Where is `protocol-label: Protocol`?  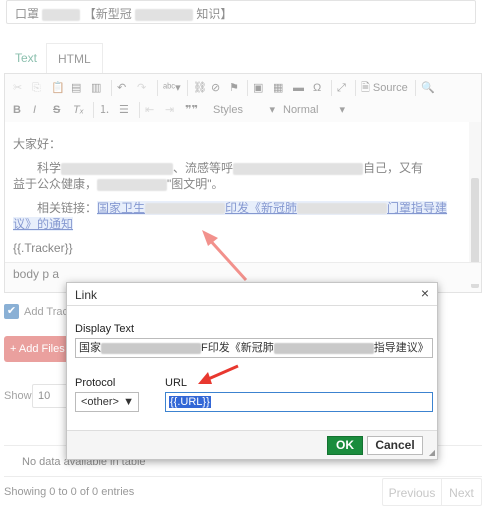
protocol-label: Protocol is located at coordinates (95, 383).